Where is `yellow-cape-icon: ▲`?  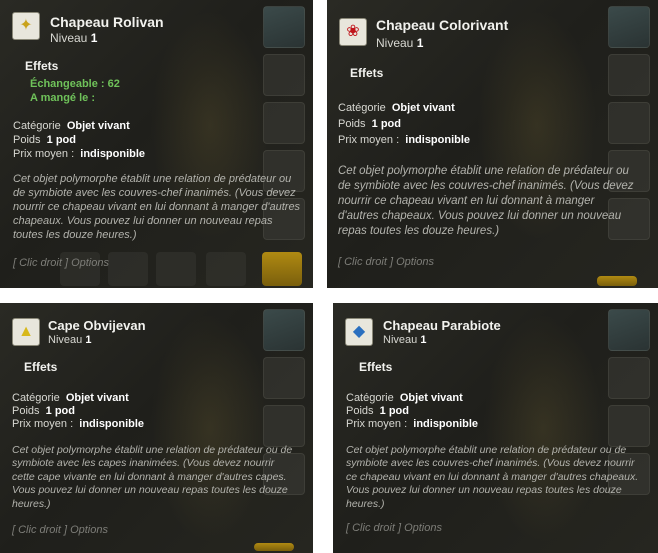 yellow-cape-icon: ▲ is located at coordinates (26, 332).